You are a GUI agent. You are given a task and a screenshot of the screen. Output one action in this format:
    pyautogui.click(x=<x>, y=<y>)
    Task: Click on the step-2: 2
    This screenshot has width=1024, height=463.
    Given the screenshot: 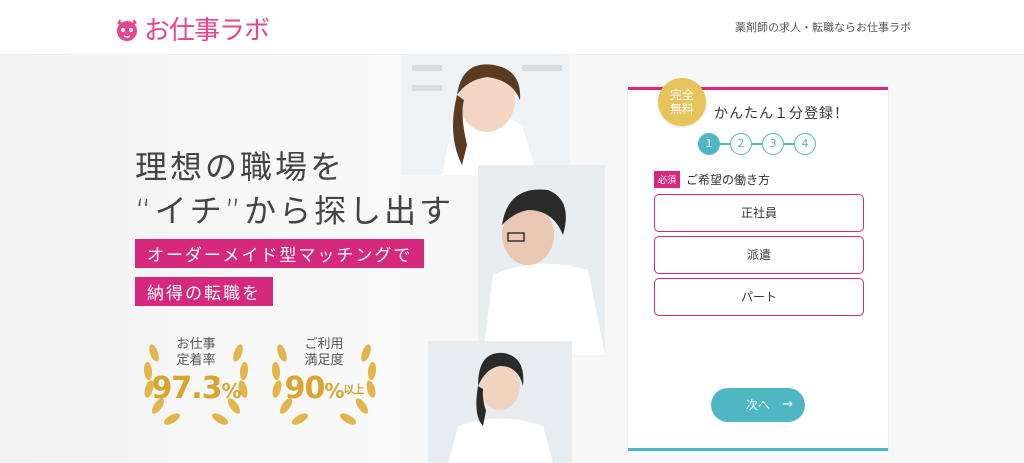 What is the action you would take?
    pyautogui.click(x=741, y=144)
    